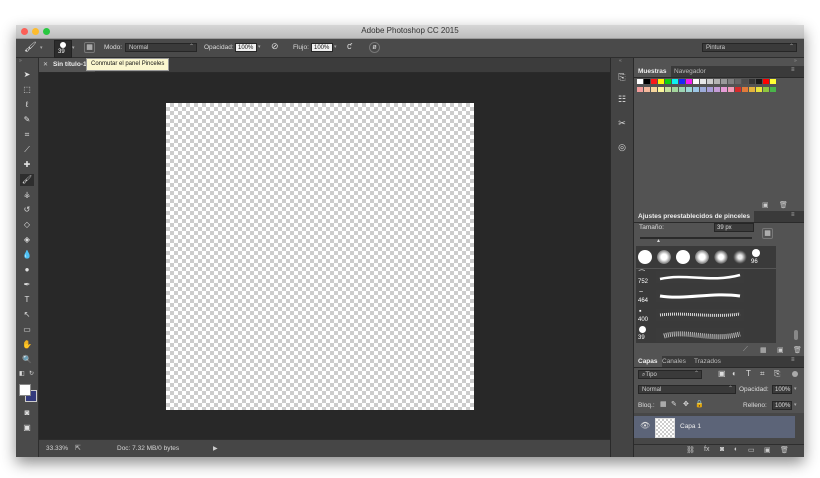 The height and width of the screenshot is (478, 820). Describe the element at coordinates (690, 450) in the screenshot. I see `link-layers-icon: ⛓` at that location.